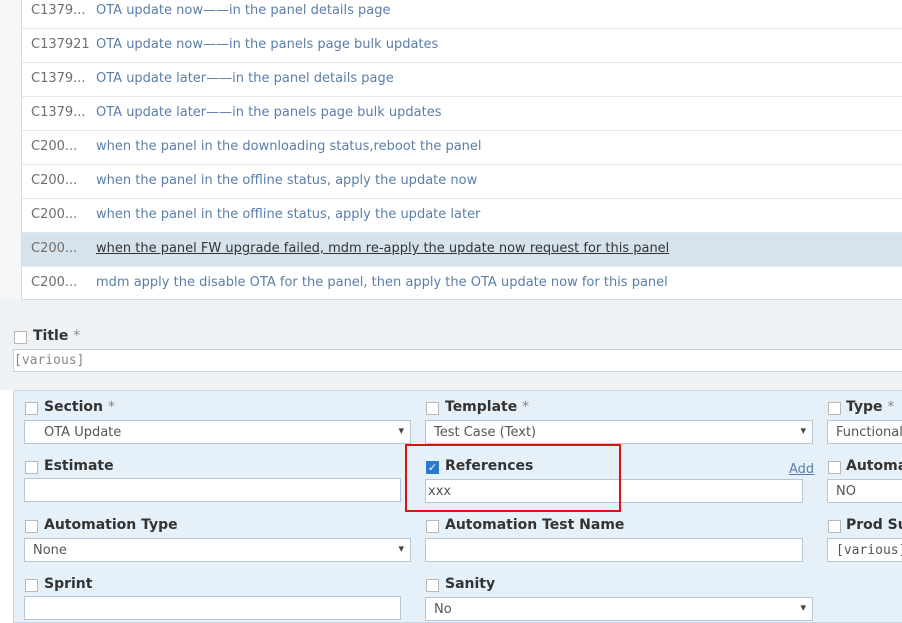  Describe the element at coordinates (535, 525) in the screenshot. I see `automation-test-name-label: Automation Test Name` at that location.